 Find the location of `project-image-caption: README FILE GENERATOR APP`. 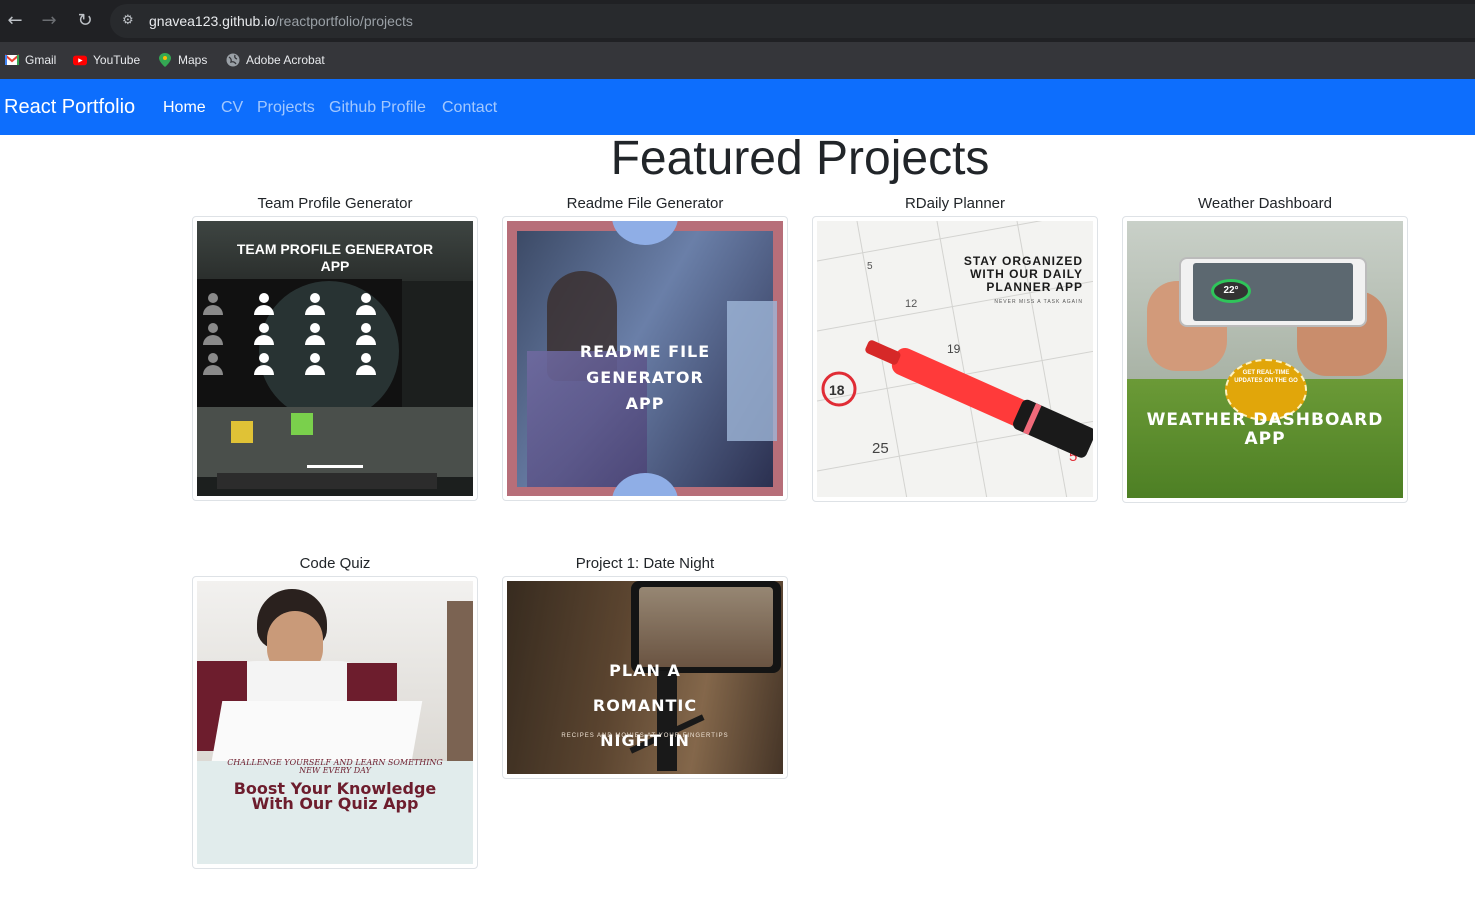

project-image-caption: README FILE GENERATOR APP is located at coordinates (645, 377).